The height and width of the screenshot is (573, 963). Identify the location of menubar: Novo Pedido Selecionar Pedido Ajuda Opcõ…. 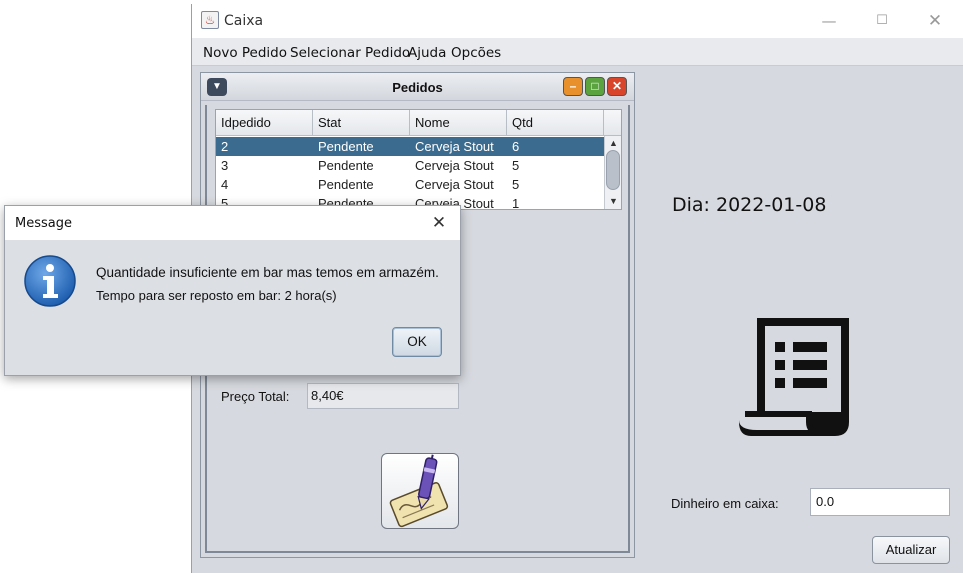
(577, 52).